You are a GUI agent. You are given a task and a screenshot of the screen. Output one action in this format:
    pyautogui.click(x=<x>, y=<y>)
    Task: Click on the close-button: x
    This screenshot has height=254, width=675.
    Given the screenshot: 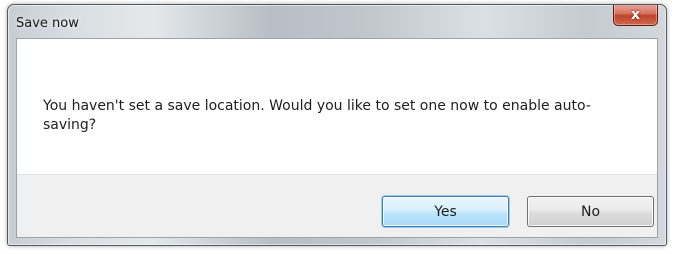 What is the action you would take?
    pyautogui.click(x=635, y=15)
    